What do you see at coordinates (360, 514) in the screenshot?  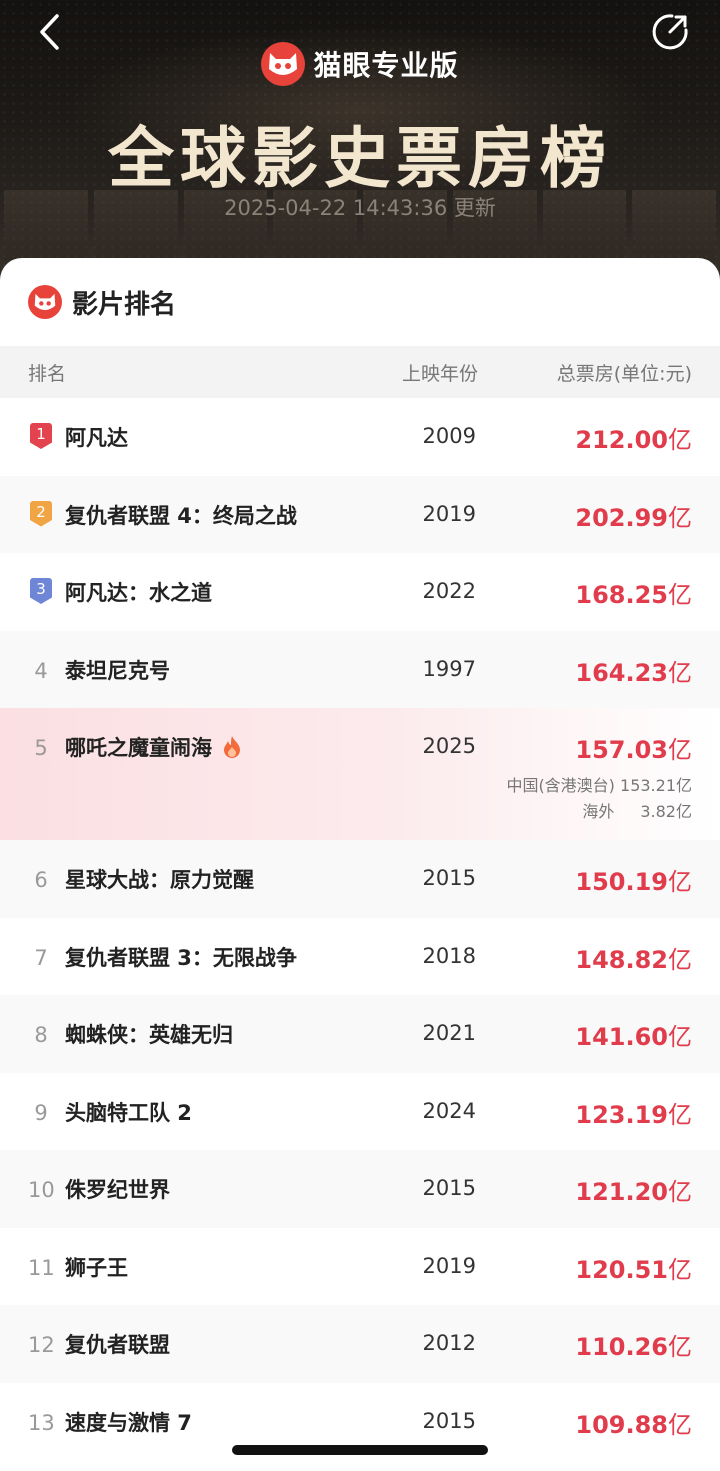 I see `table-row: 2 复仇者联盟 4：终局之战 2019 202.99亿` at bounding box center [360, 514].